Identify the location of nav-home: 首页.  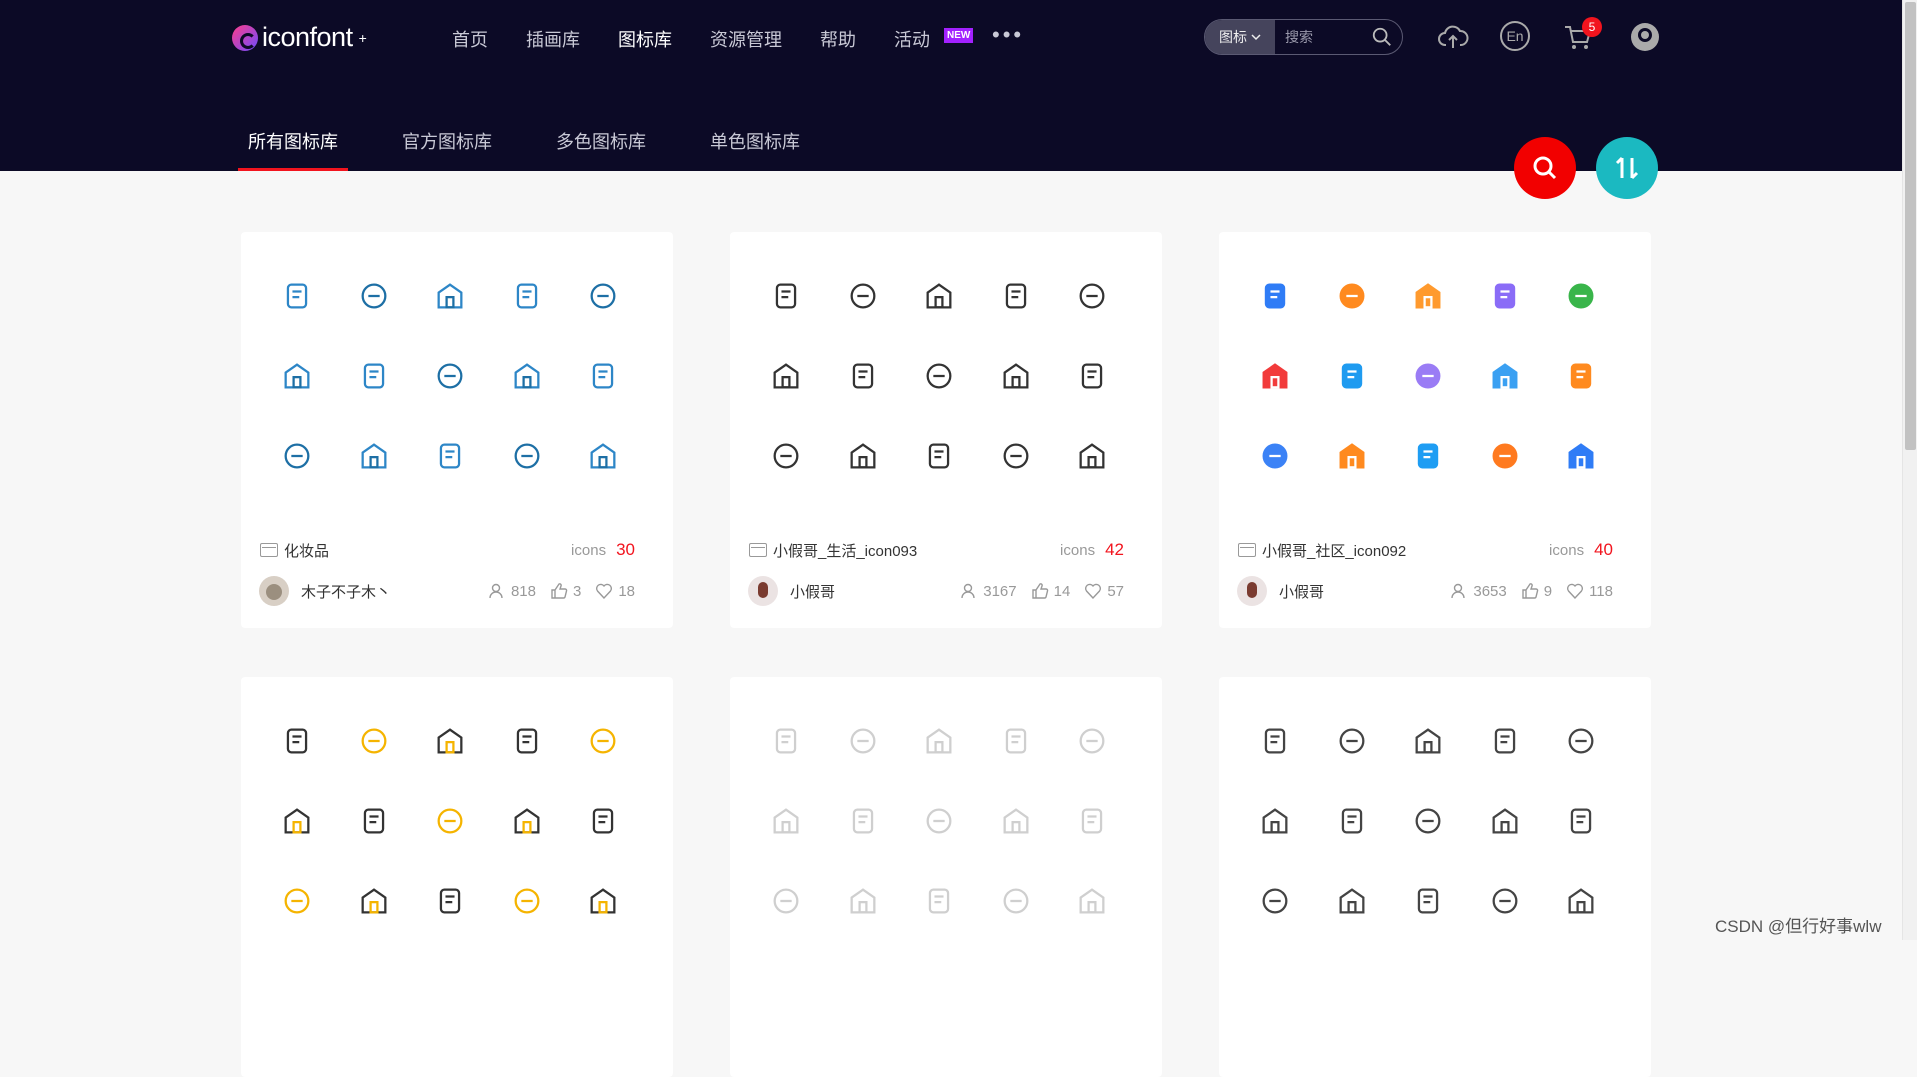
(470, 39).